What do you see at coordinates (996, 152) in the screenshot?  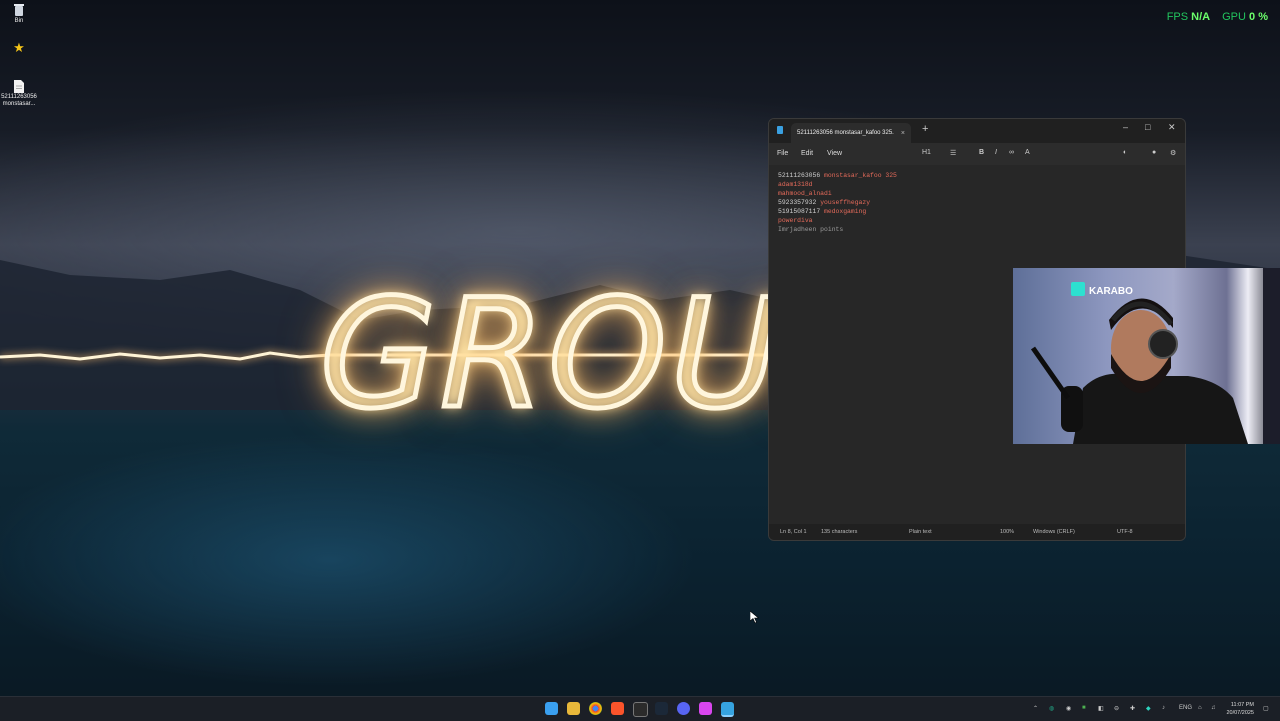 I see `italic-icon: I` at bounding box center [996, 152].